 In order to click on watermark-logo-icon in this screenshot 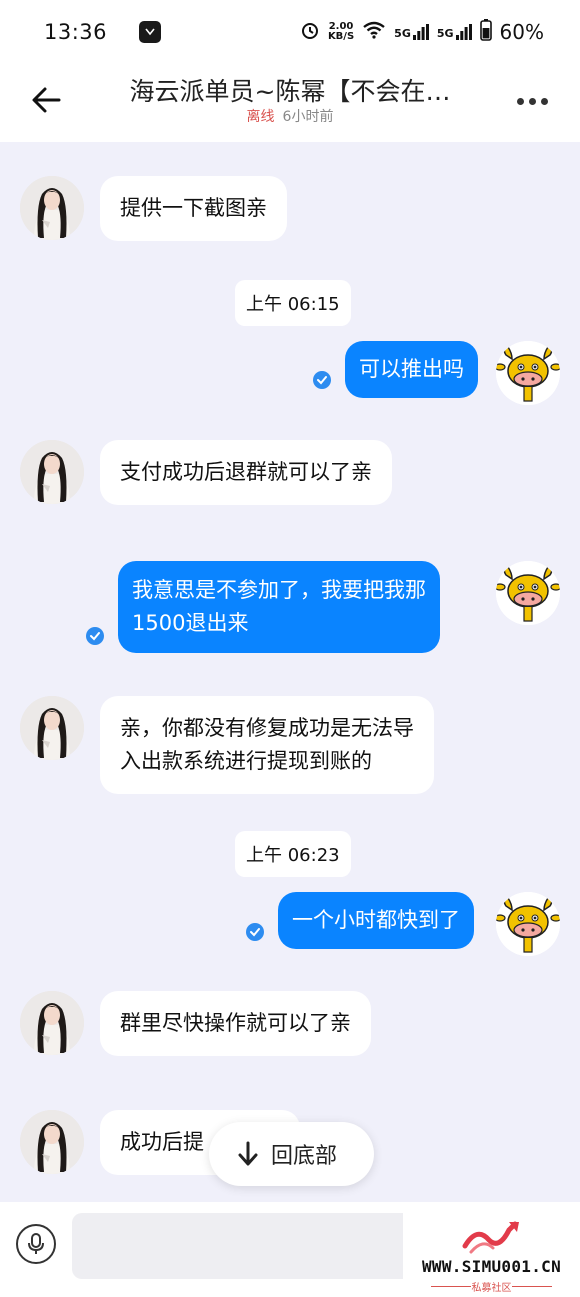, I will do `click(490, 1237)`.